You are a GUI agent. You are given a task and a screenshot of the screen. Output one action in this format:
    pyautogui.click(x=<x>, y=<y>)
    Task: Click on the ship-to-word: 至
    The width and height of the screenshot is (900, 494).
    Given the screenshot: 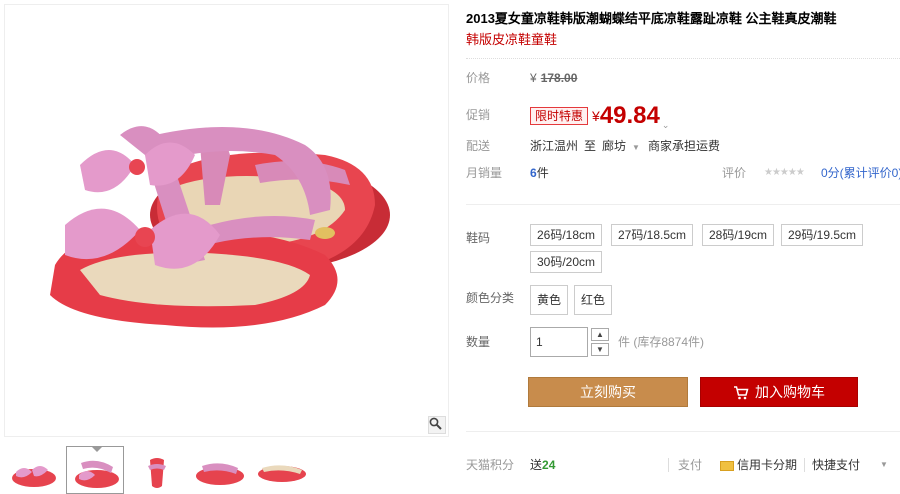 What is the action you would take?
    pyautogui.click(x=590, y=146)
    